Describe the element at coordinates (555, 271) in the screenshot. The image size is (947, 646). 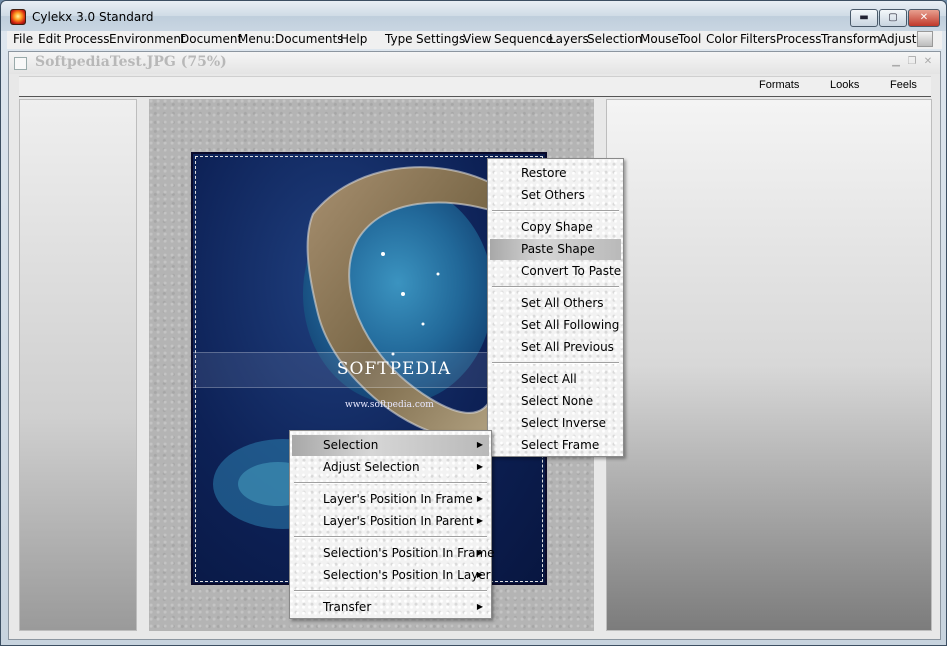
I see `menu-item-convert-to-paste: Convert To Paste` at that location.